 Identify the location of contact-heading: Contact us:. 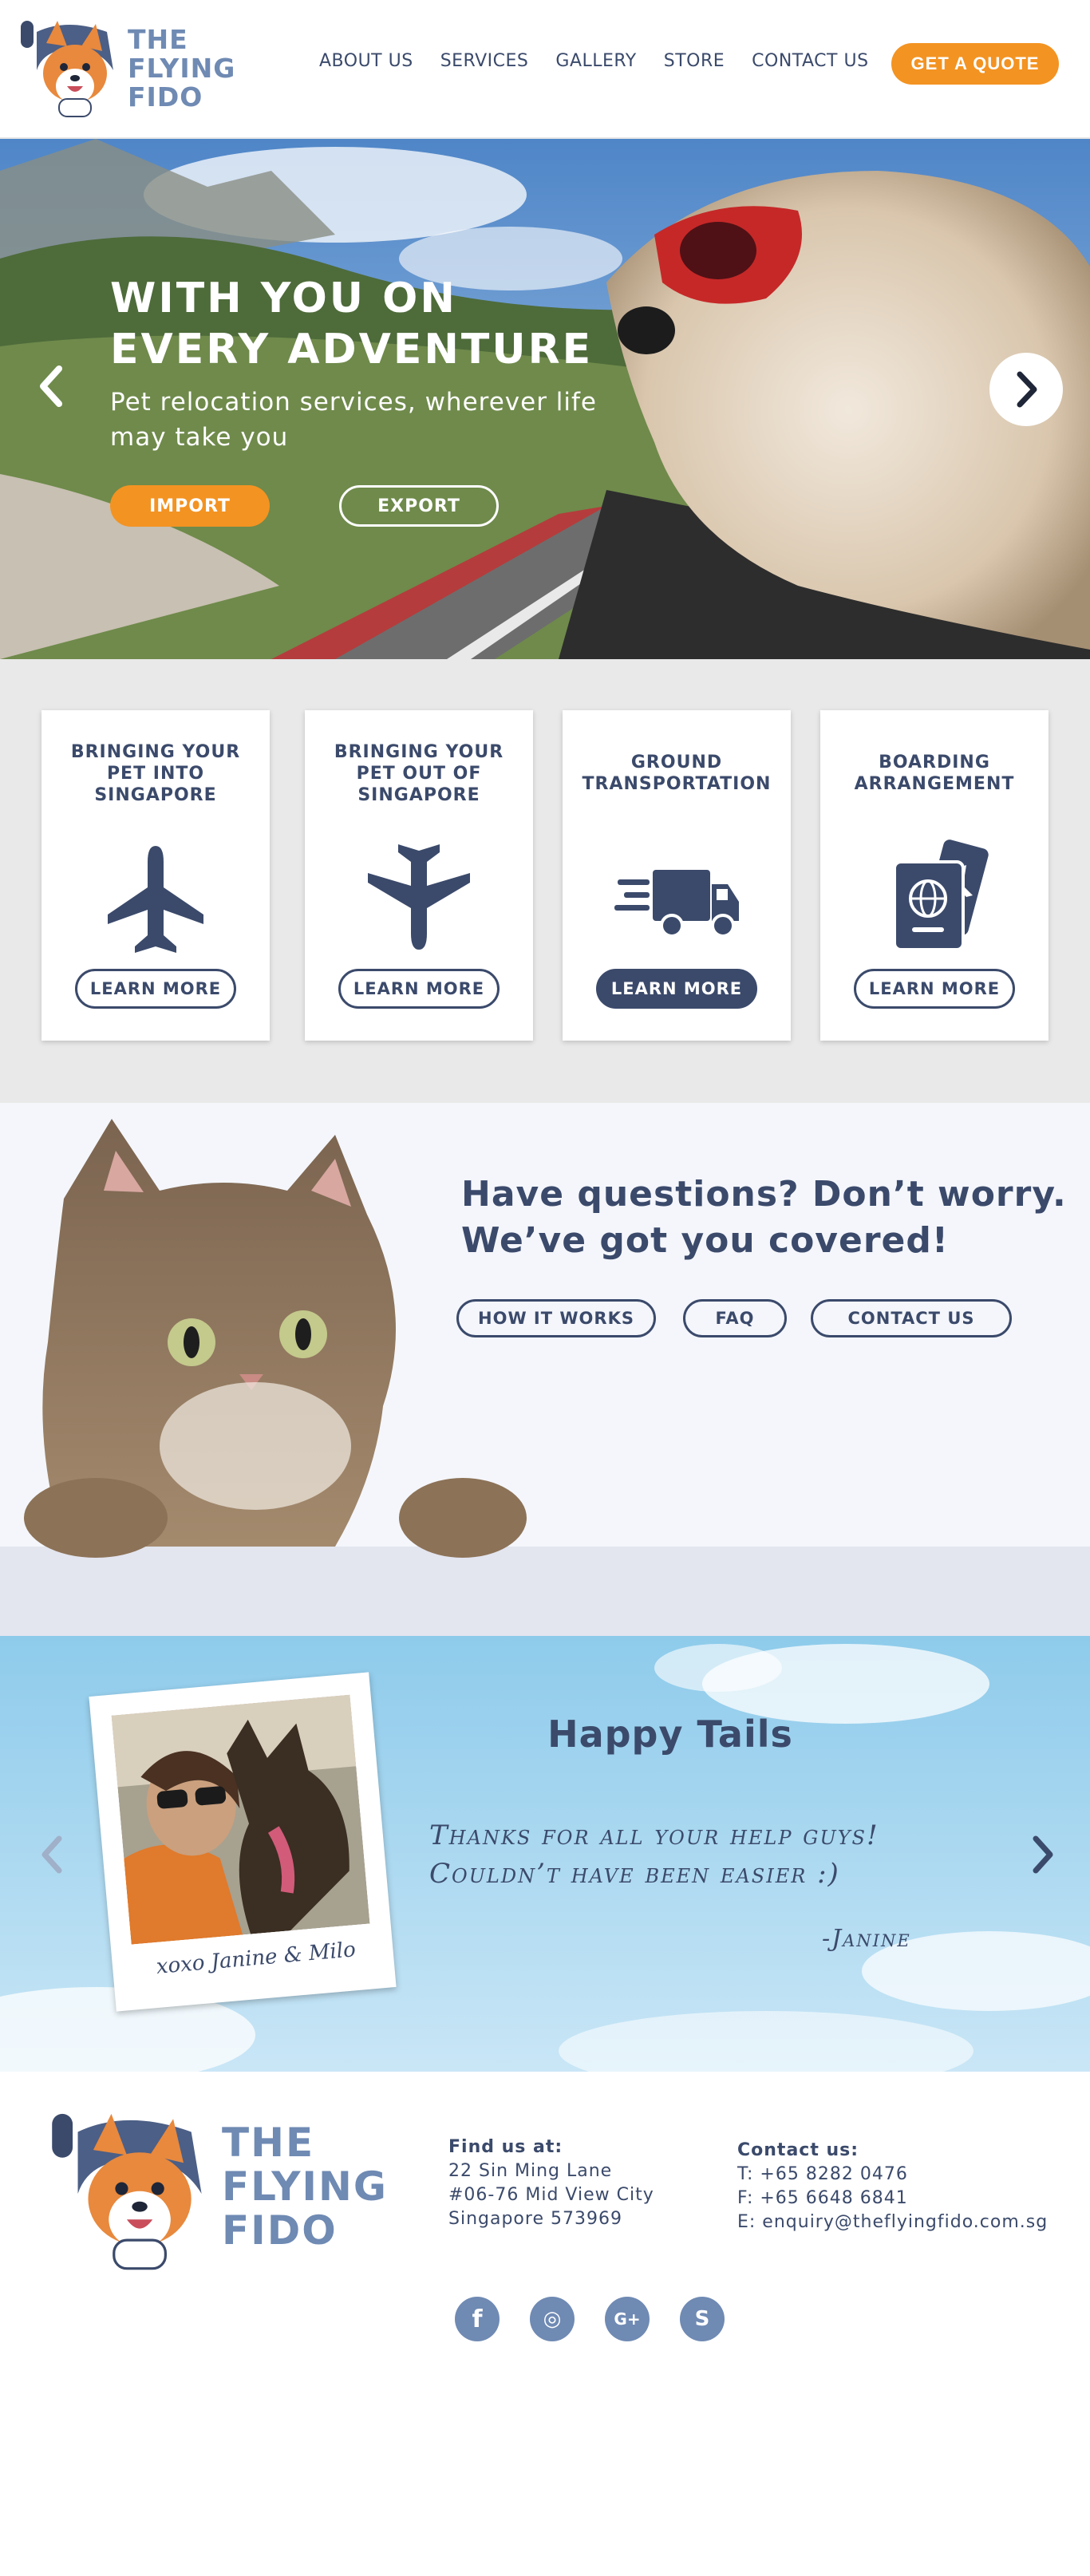
(798, 2150).